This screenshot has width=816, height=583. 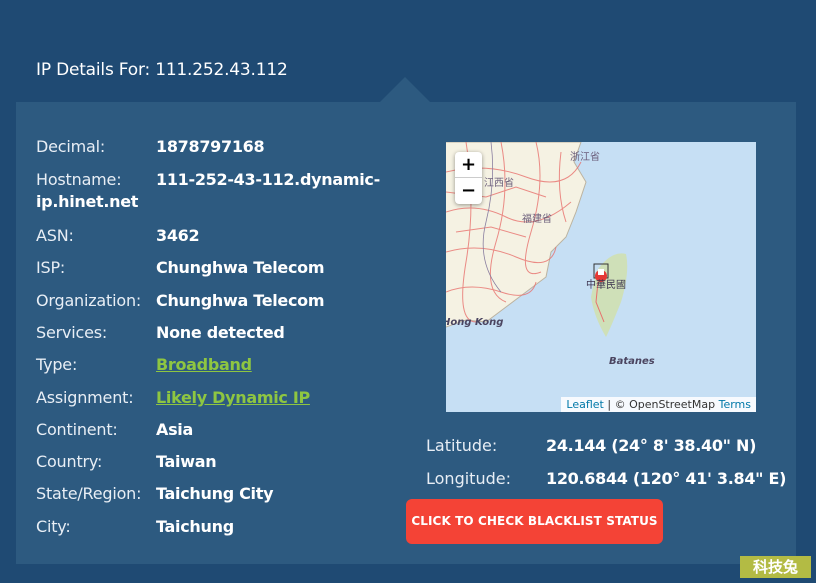 I want to click on map-attribution: Leaflet | © OpenStreetMap Terms, so click(x=658, y=404).